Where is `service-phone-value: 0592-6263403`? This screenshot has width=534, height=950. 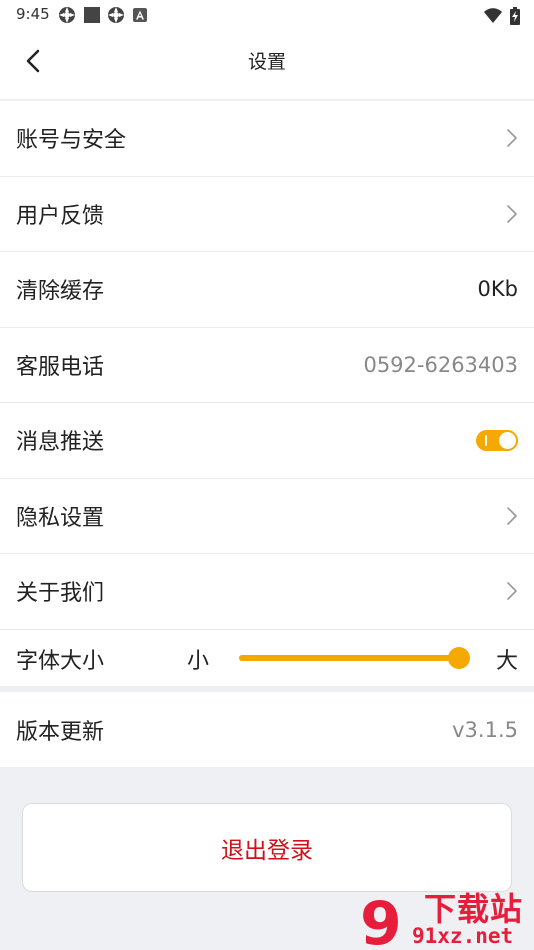
service-phone-value: 0592-6263403 is located at coordinates (440, 364).